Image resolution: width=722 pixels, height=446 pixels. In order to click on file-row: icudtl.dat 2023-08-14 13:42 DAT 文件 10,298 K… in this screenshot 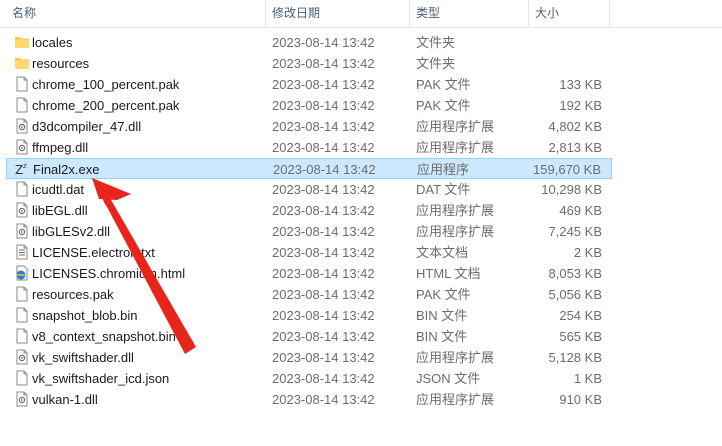, I will do `click(309, 189)`.